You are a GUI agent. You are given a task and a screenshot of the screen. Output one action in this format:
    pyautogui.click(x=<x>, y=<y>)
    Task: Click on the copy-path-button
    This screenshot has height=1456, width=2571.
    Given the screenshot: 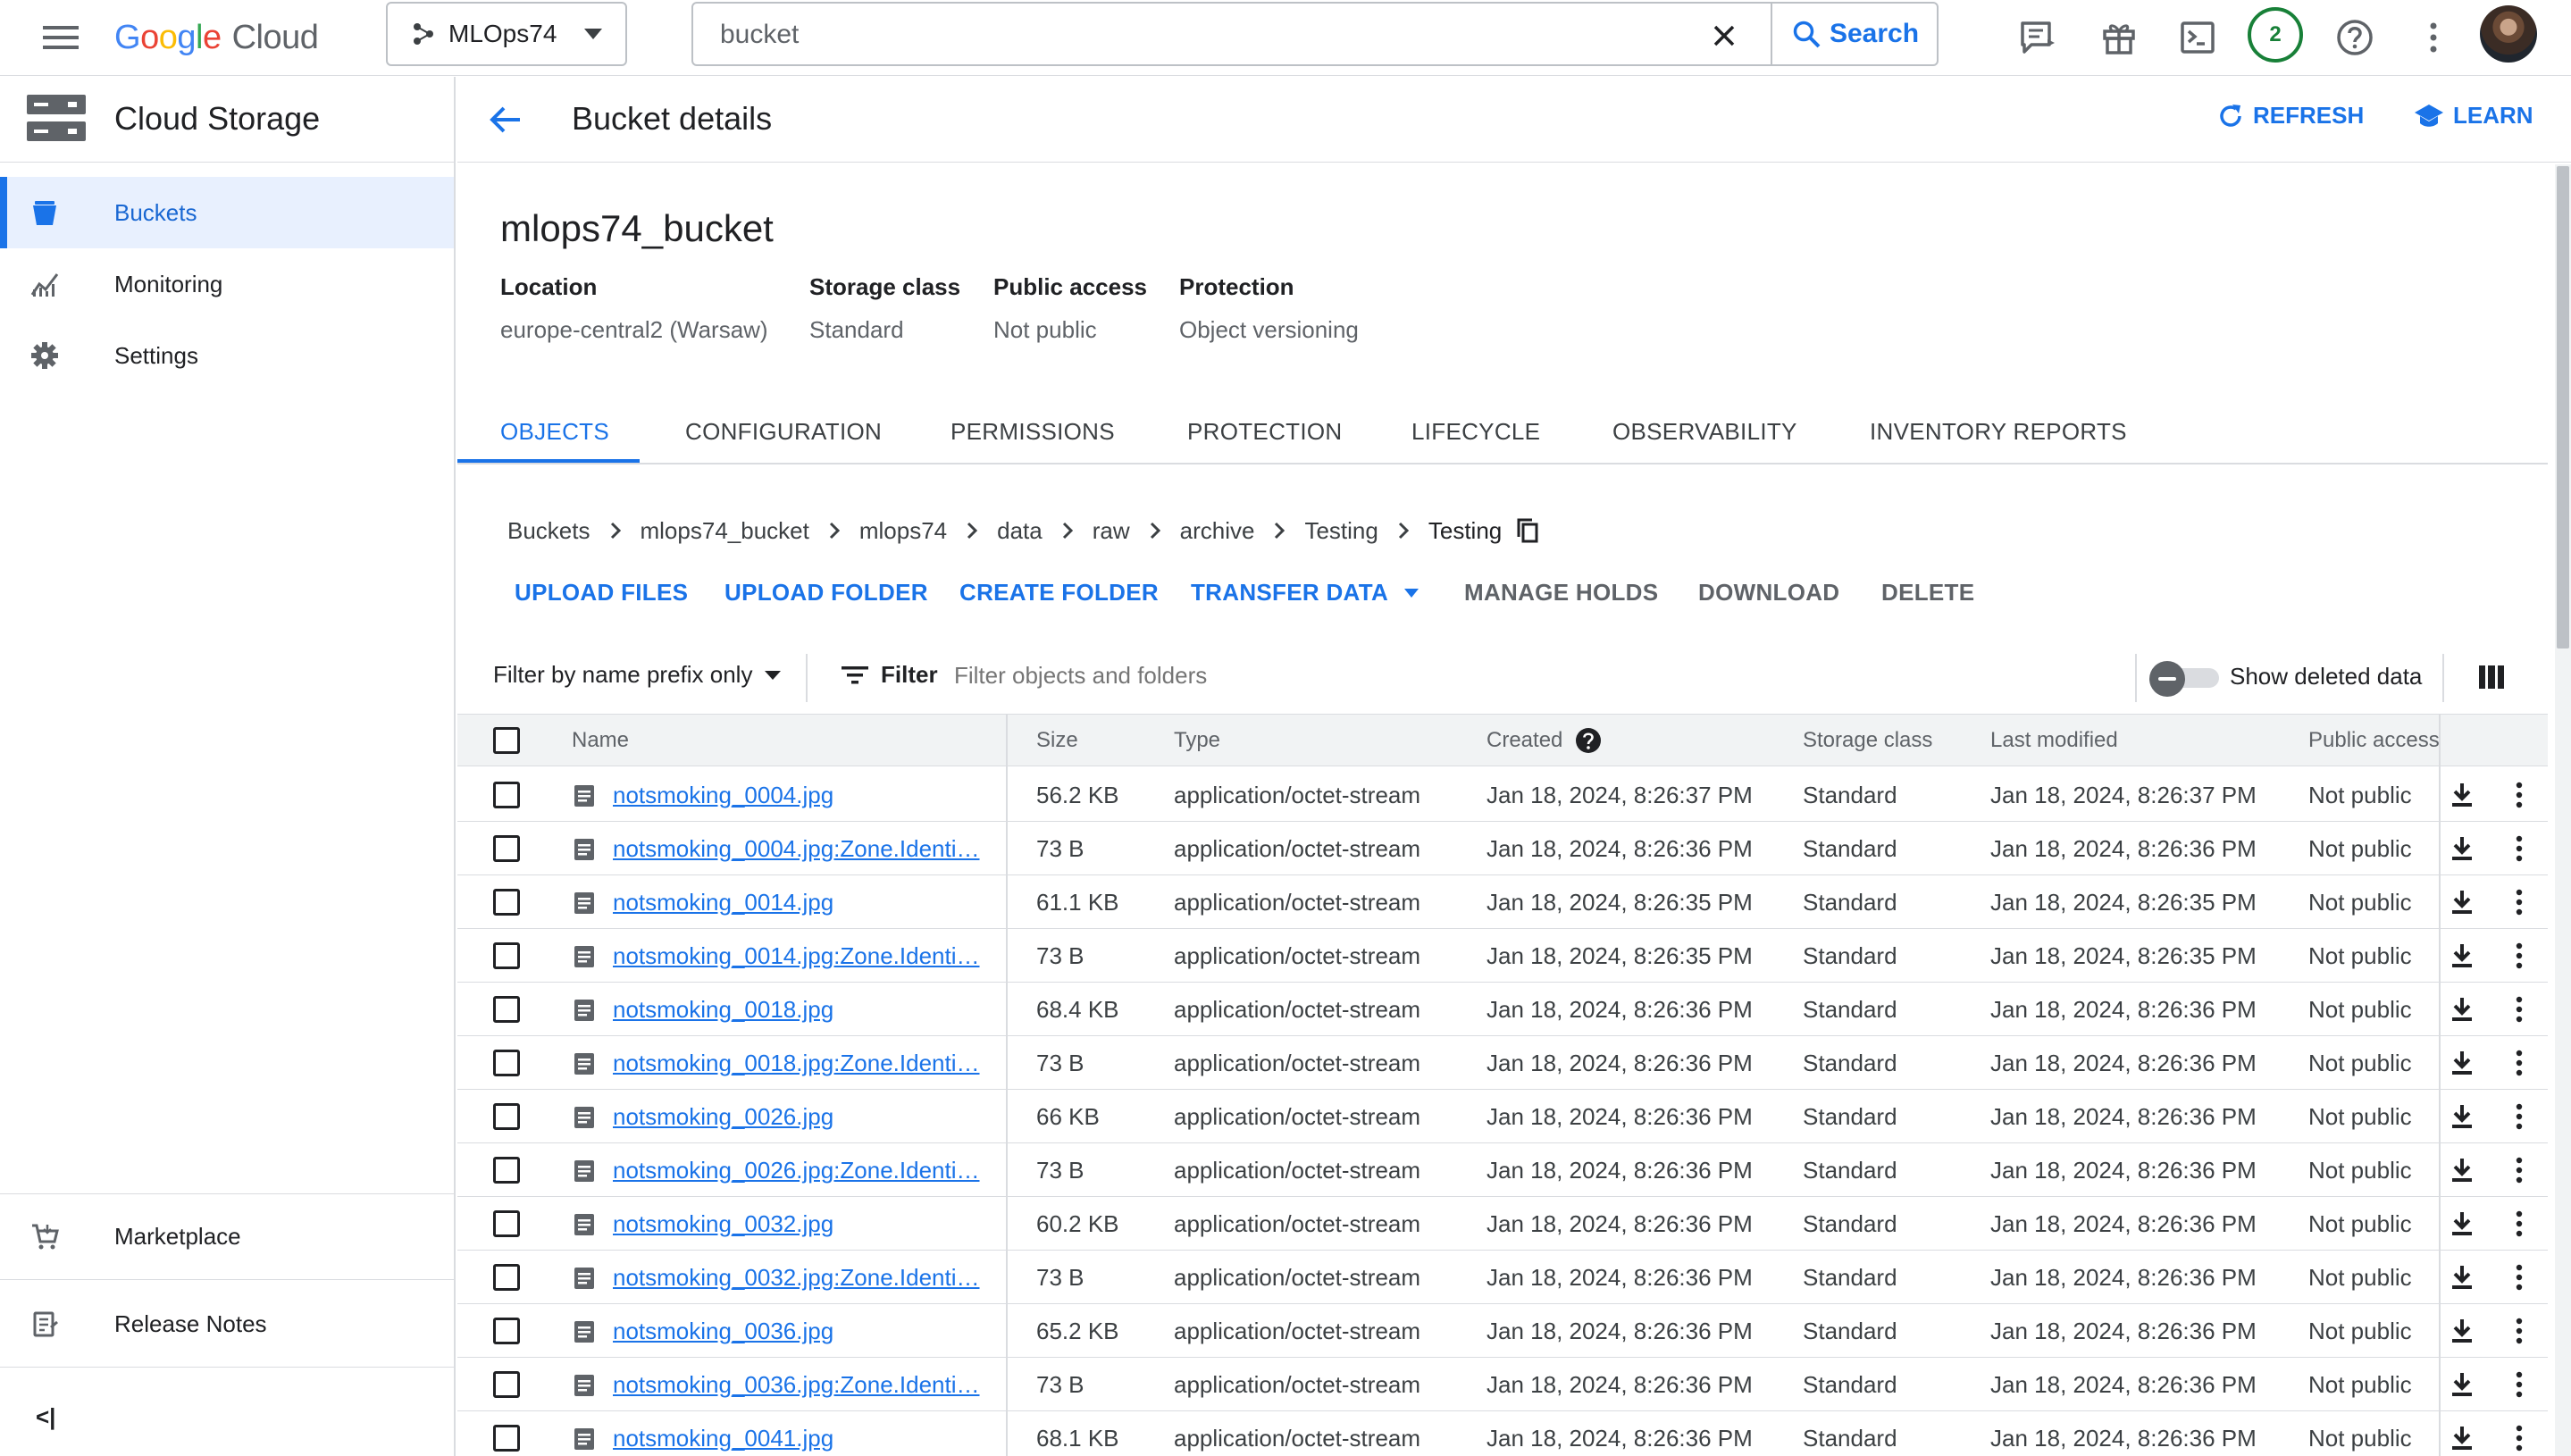 What is the action you would take?
    pyautogui.click(x=1527, y=530)
    